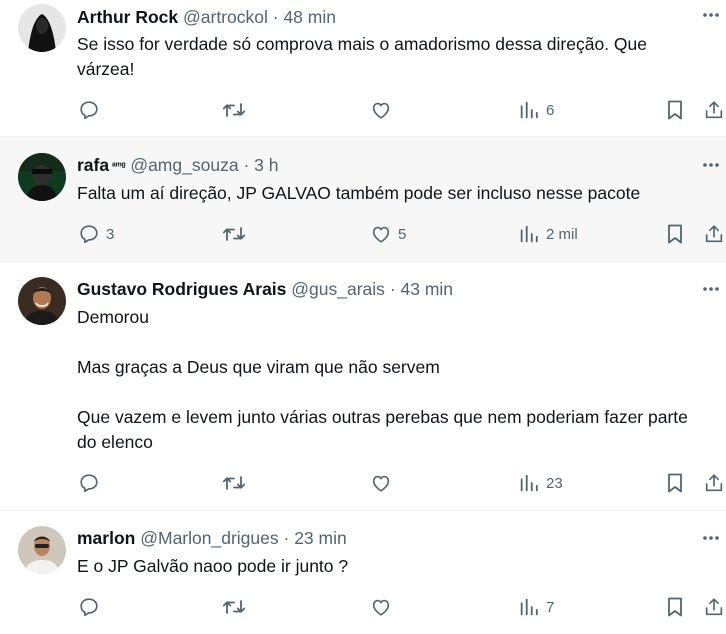 Image resolution: width=726 pixels, height=634 pixels. I want to click on reply-count: 3, so click(110, 234).